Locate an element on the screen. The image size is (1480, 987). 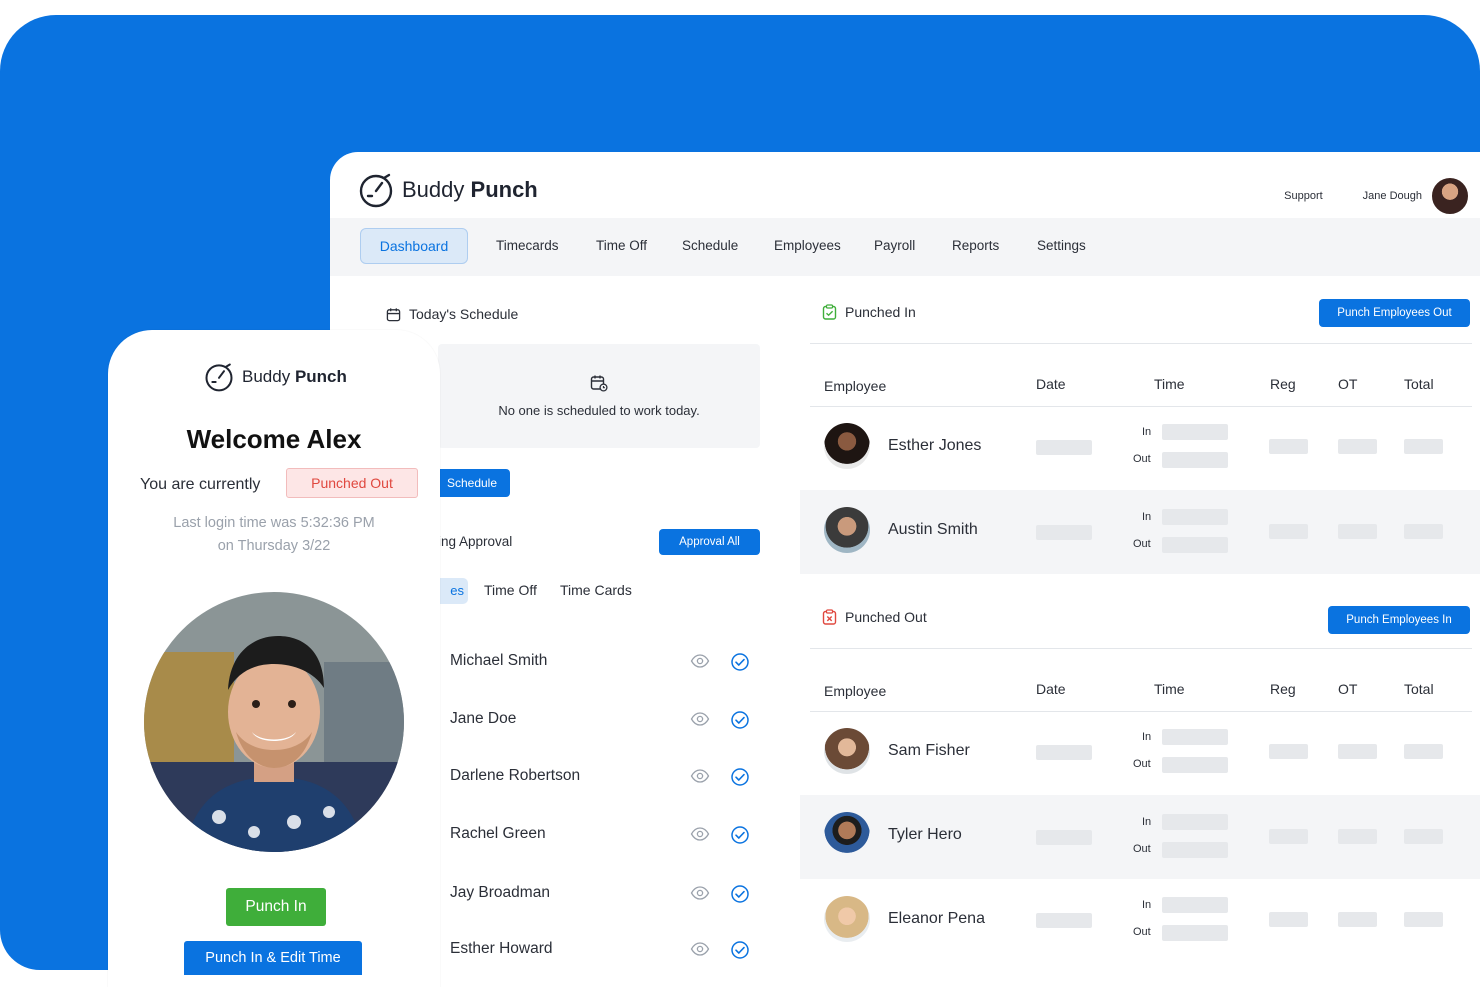
punch-in-button: Punch In is located at coordinates (276, 907).